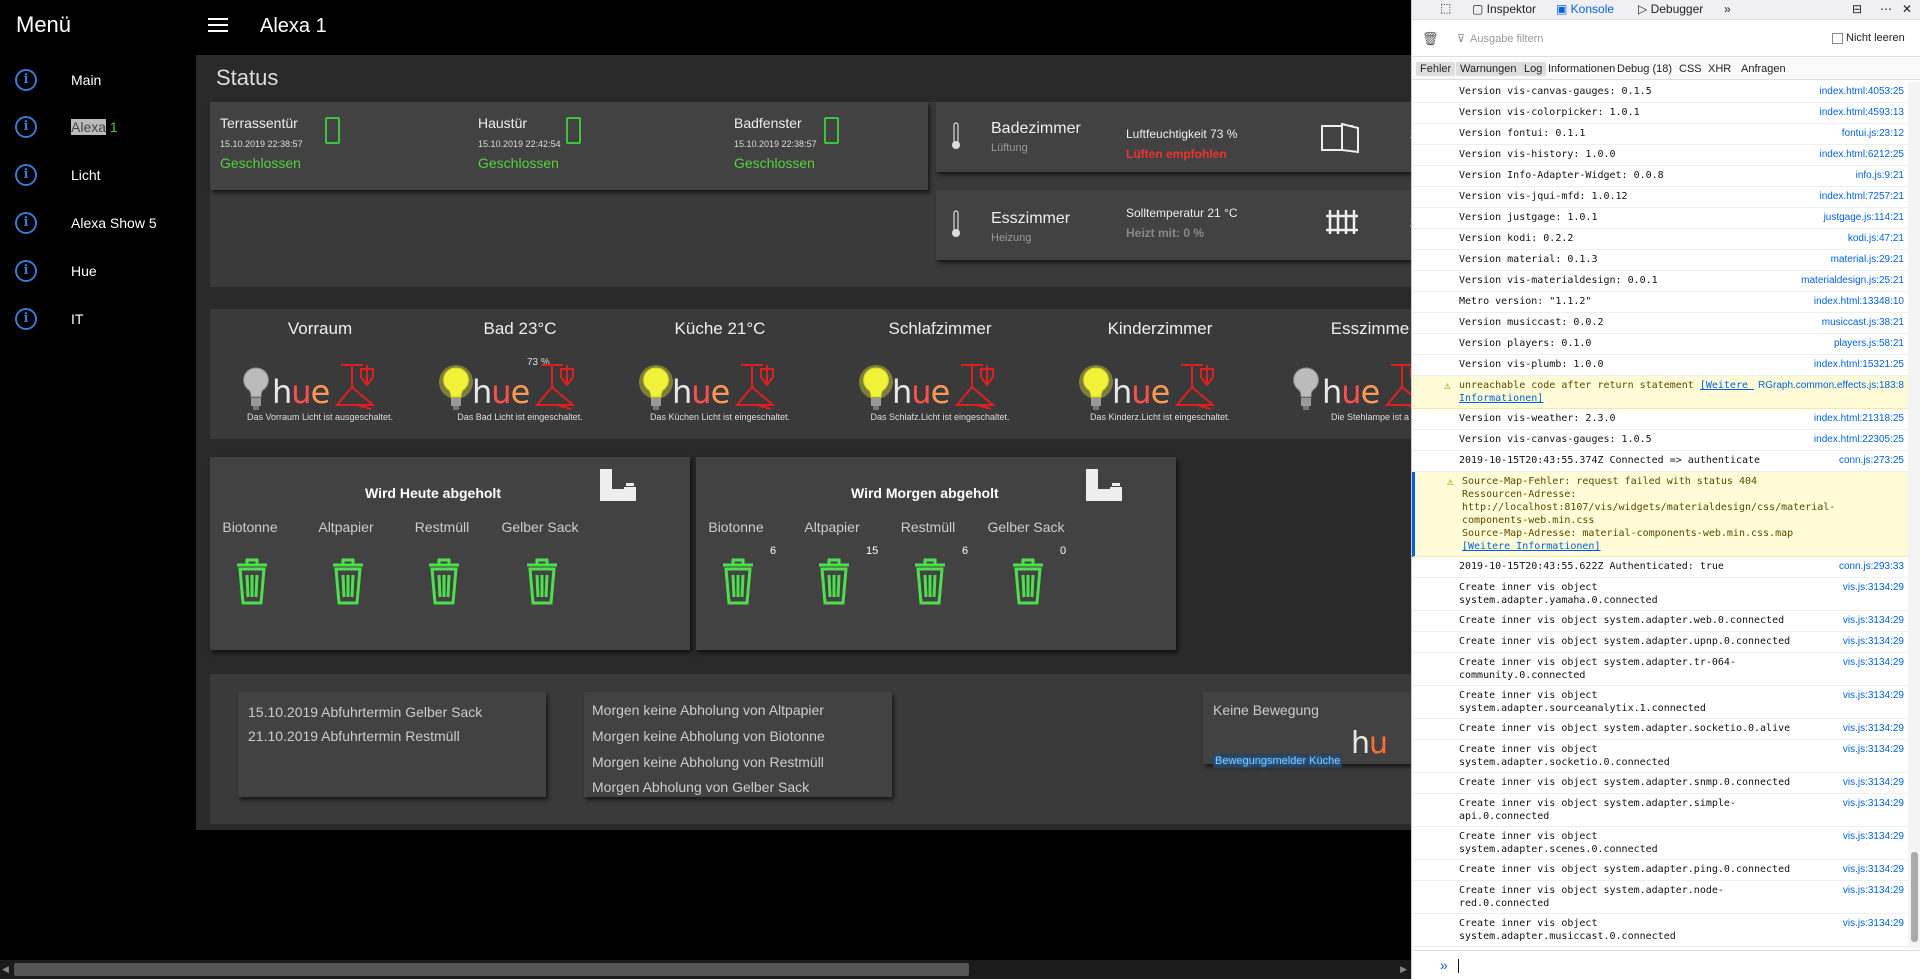 This screenshot has height=979, width=1920. What do you see at coordinates (1873, 133) in the screenshot?
I see `source-link: fontui.js:23:12` at bounding box center [1873, 133].